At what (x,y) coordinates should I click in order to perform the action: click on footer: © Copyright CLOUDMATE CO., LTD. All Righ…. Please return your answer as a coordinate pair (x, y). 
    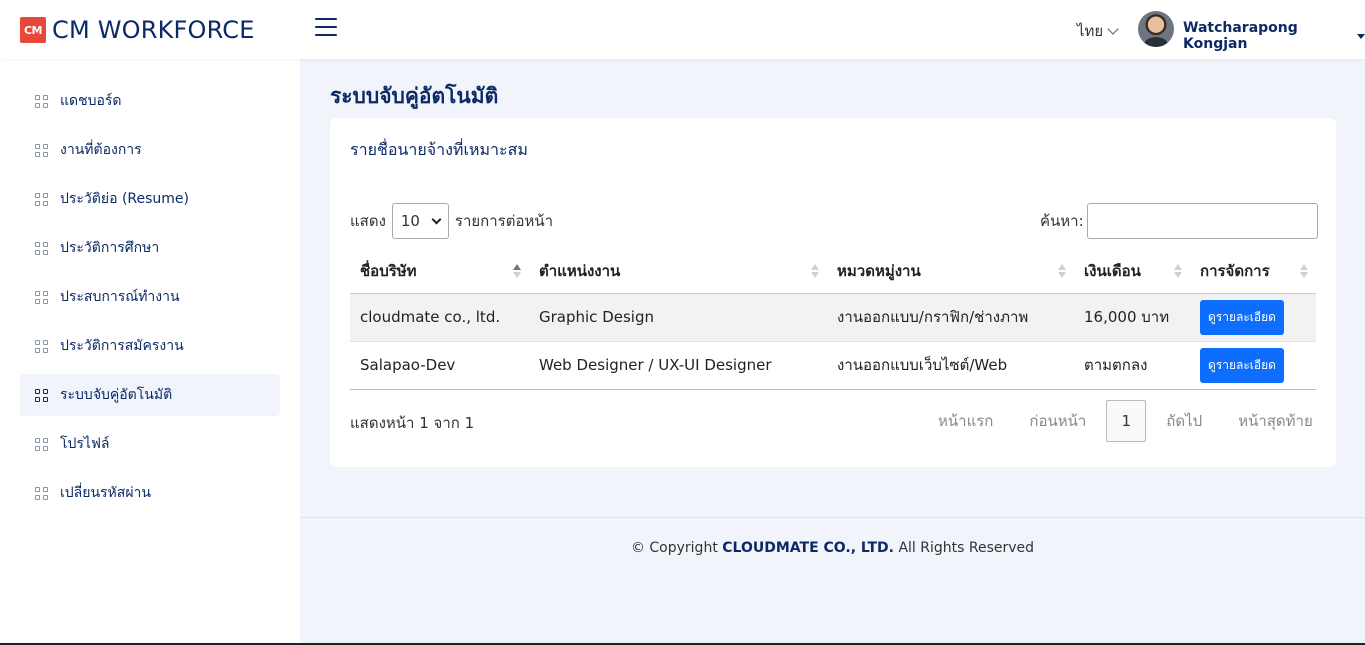
    Looking at the image, I should click on (832, 548).